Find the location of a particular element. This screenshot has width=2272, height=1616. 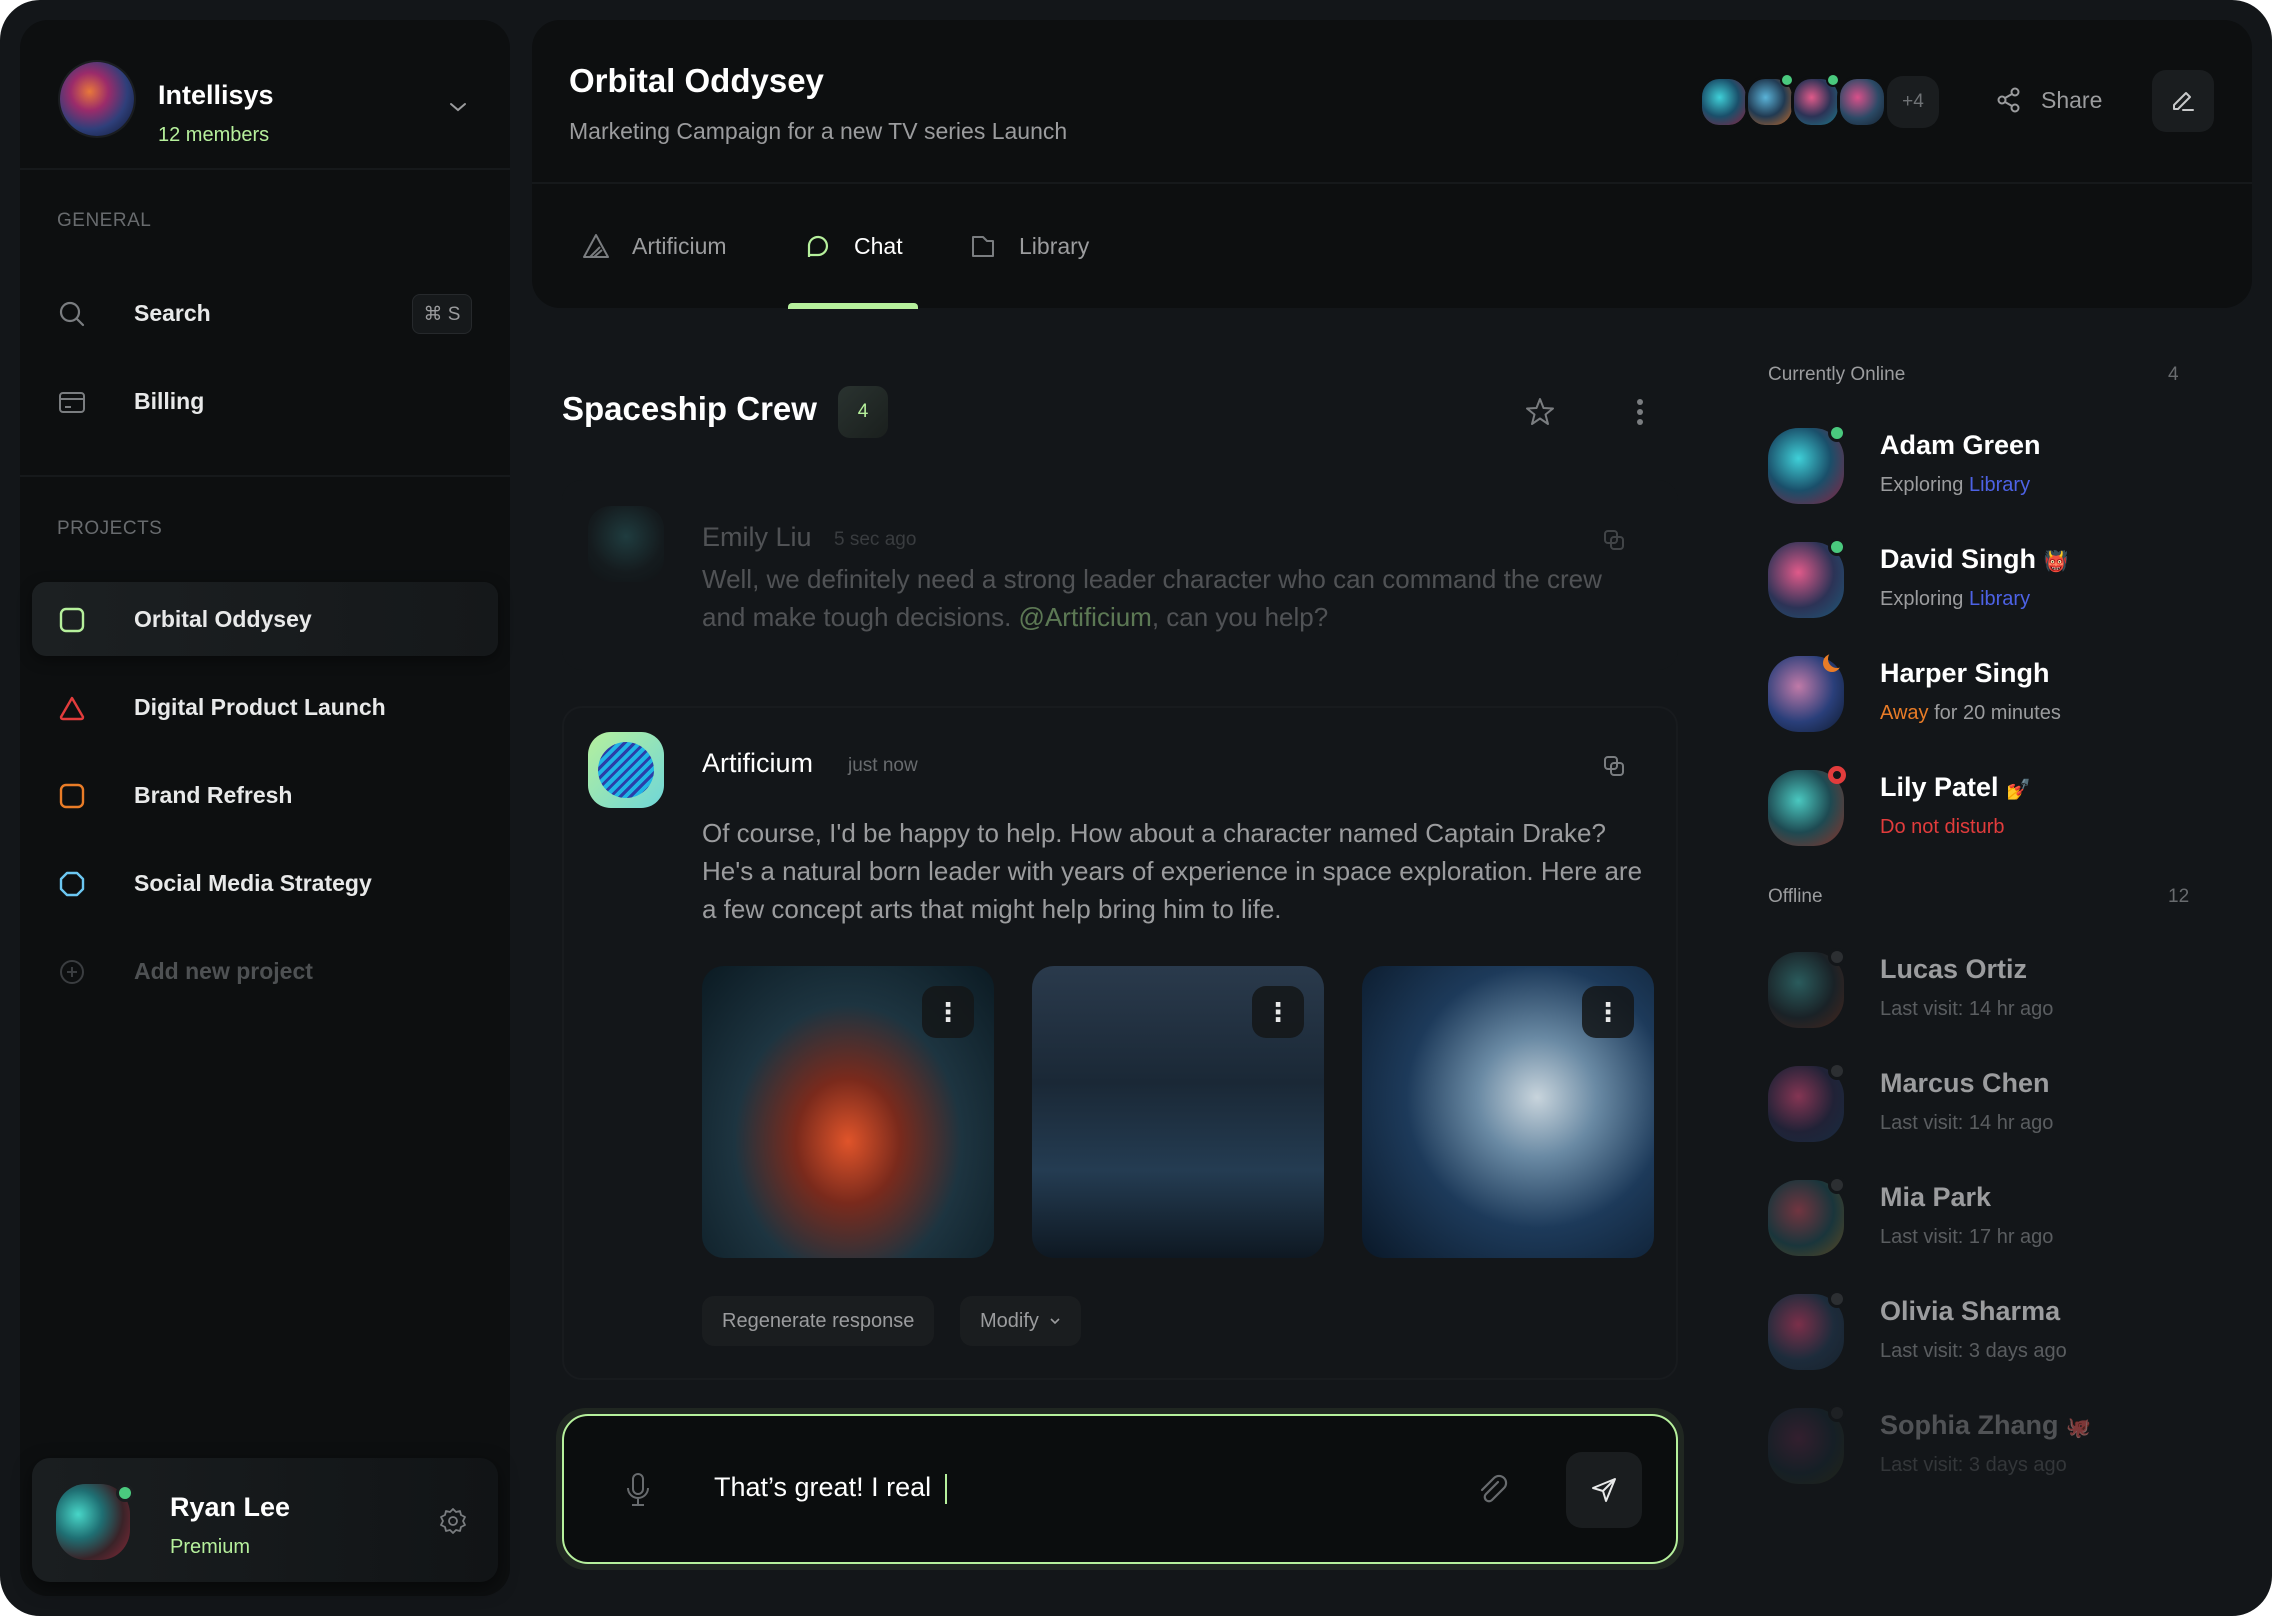

tab-library: Library is located at coordinates (1029, 246).